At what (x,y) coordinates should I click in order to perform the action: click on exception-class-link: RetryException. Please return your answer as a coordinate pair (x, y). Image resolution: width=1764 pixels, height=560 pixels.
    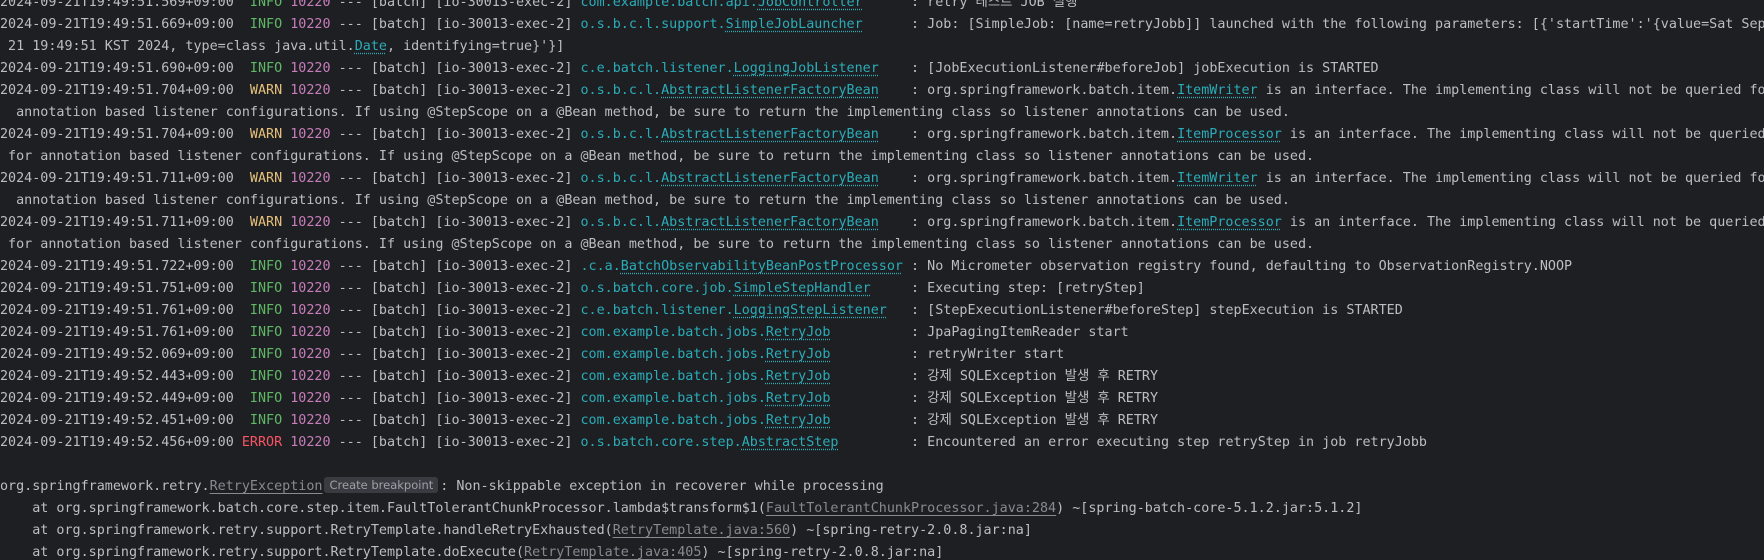
    Looking at the image, I should click on (266, 486).